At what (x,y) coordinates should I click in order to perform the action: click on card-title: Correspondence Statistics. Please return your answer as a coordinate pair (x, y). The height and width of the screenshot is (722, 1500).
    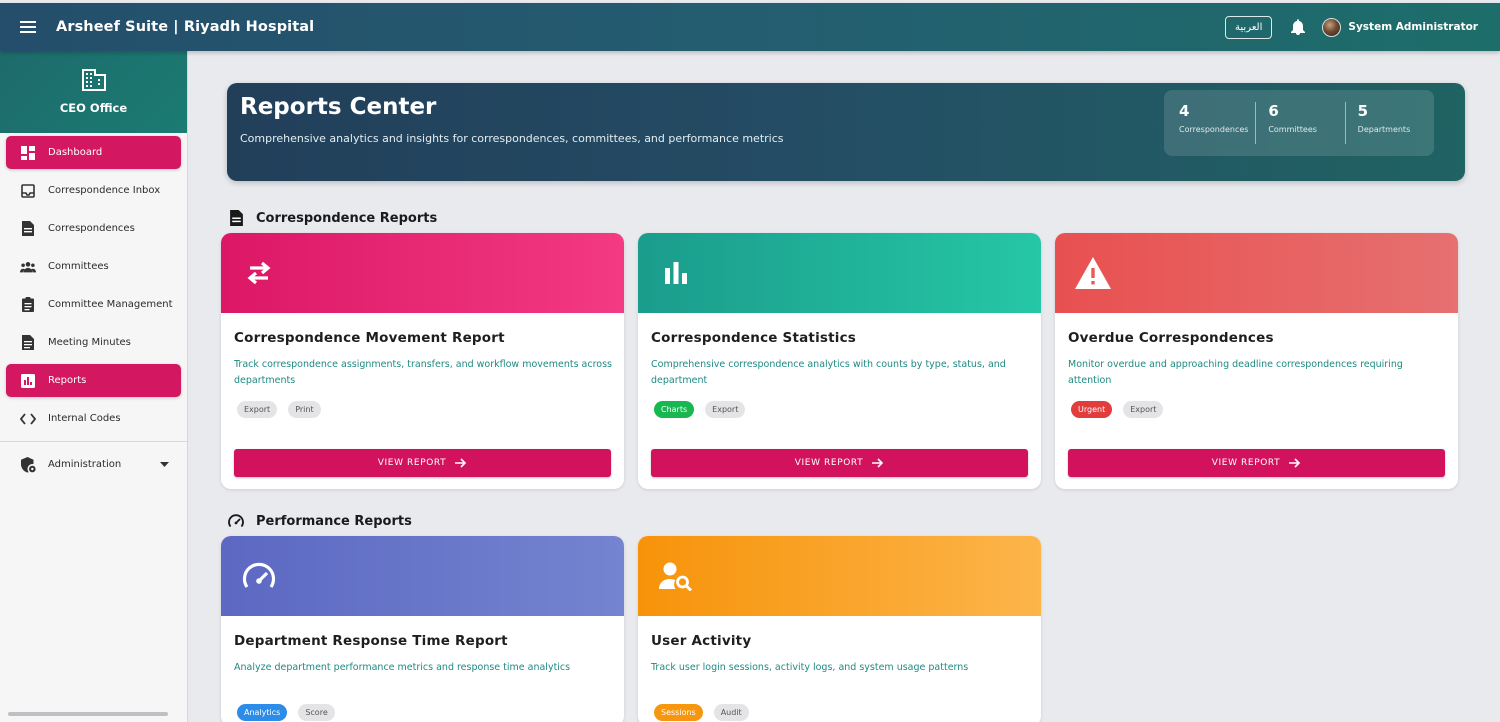
    Looking at the image, I should click on (754, 338).